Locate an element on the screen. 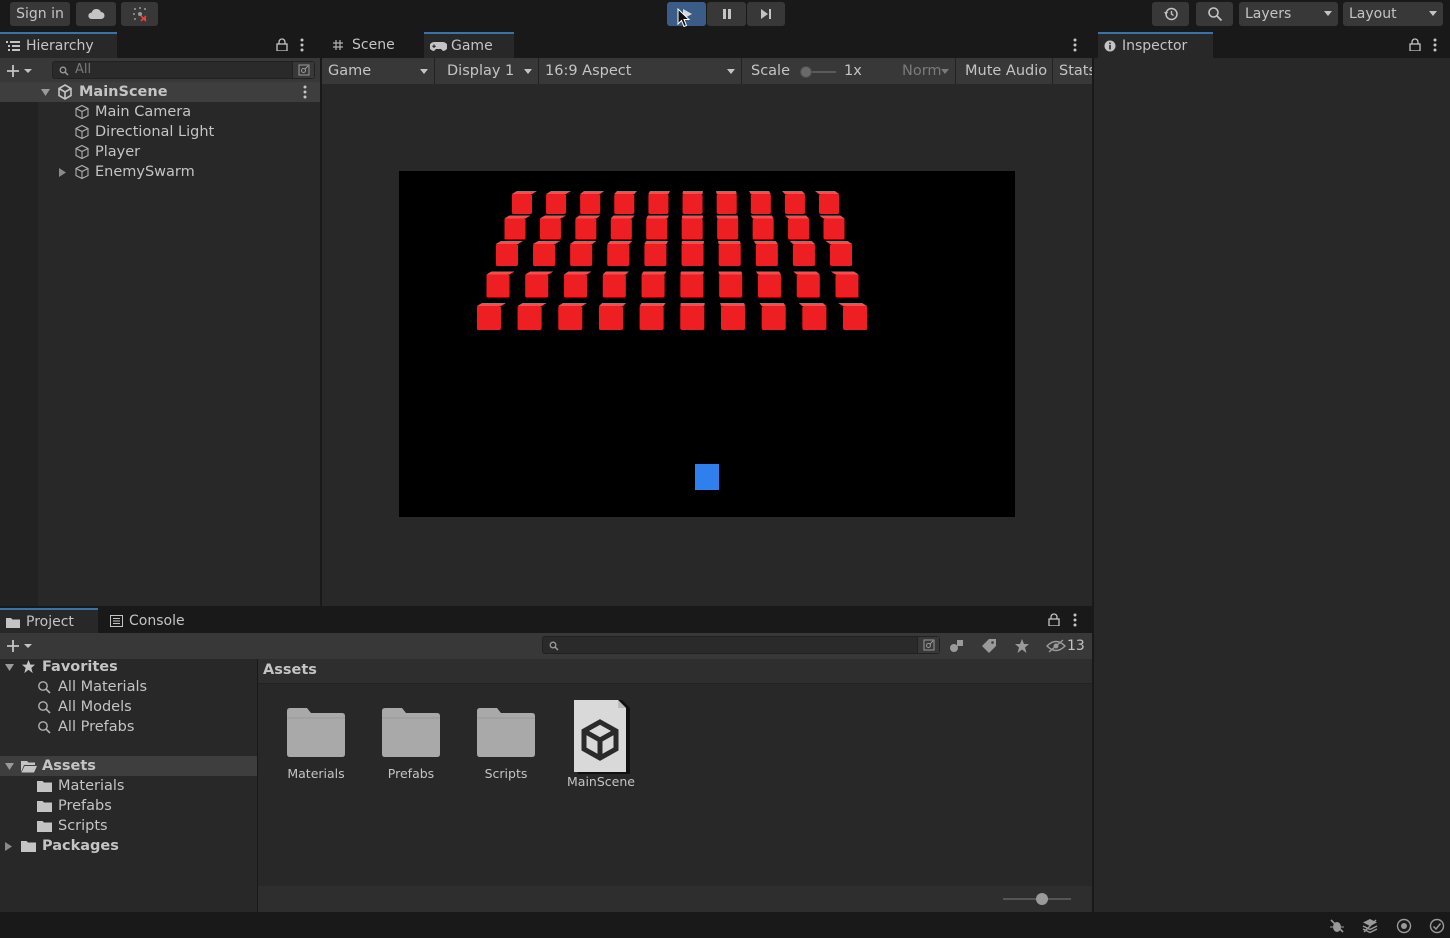 The image size is (1450, 938). tree-assets: Assets is located at coordinates (128, 766).